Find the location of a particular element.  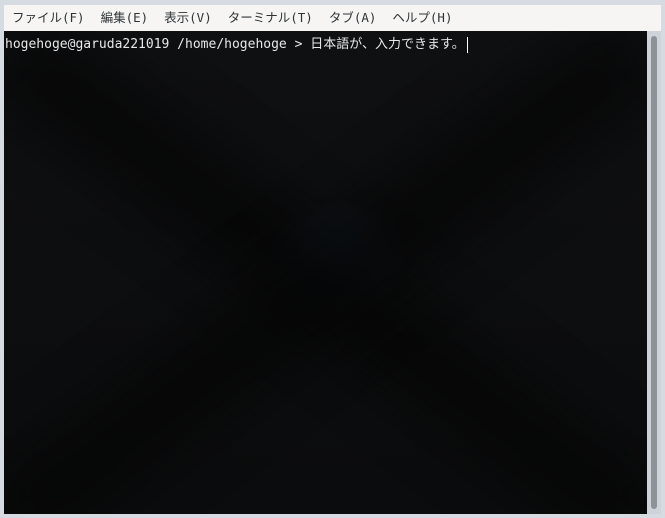

menu-terminal: ターミナル(T) is located at coordinates (270, 18).